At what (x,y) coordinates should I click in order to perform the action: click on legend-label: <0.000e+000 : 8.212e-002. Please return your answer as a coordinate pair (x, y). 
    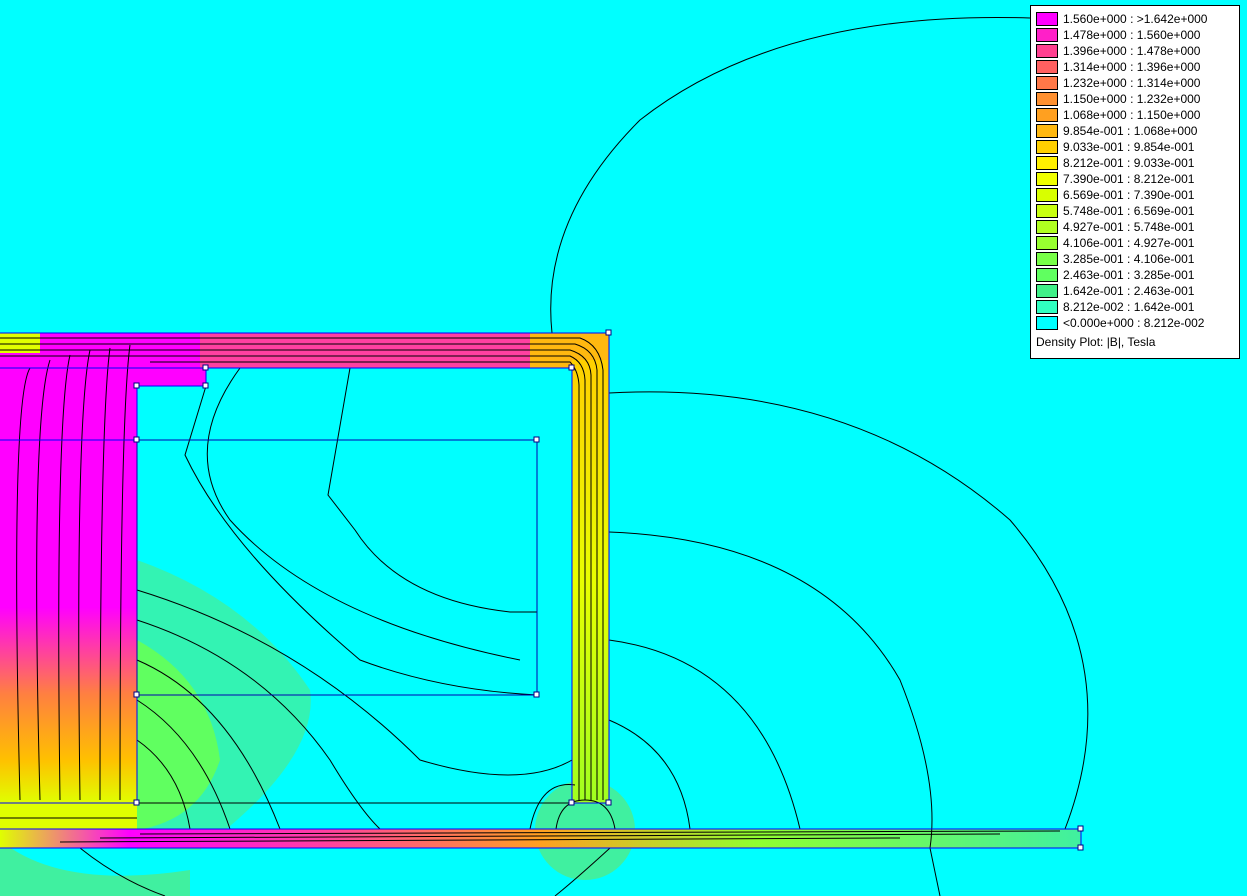
    Looking at the image, I should click on (1134, 323).